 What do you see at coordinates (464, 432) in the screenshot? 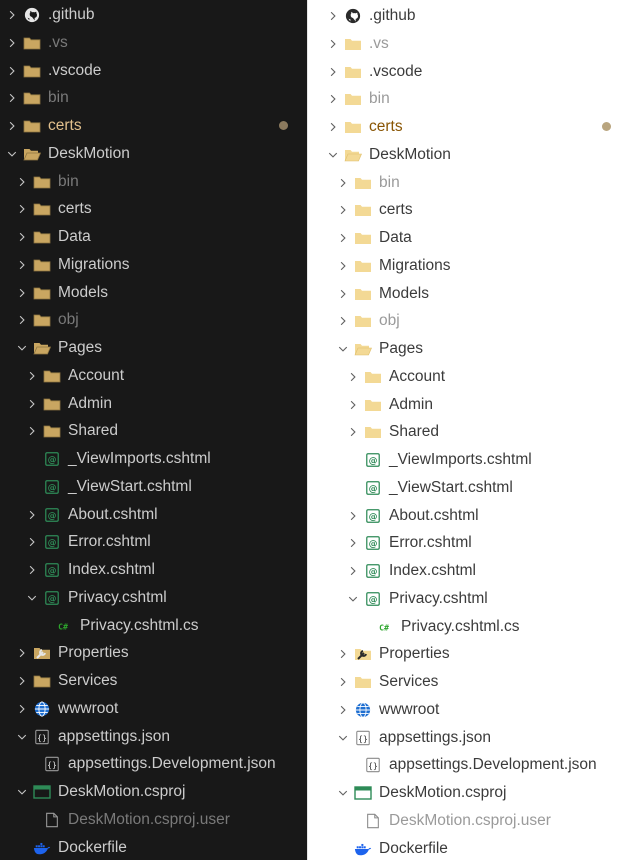
I see `tree-item-shared: Shared` at bounding box center [464, 432].